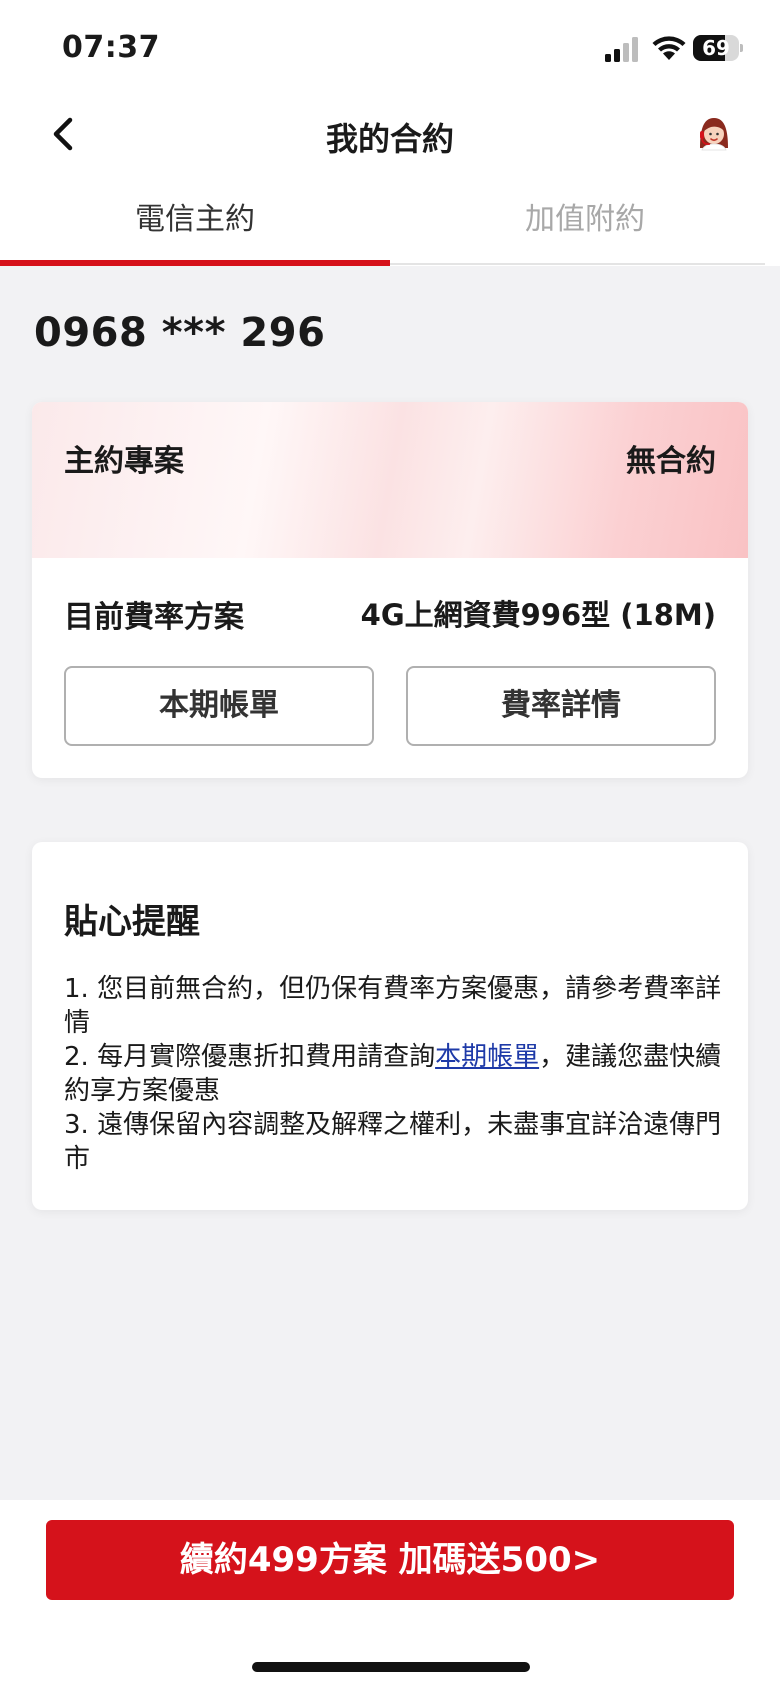 The image size is (780, 1688). Describe the element at coordinates (585, 228) in the screenshot. I see `tab-value-added-contract: 加值附約` at that location.